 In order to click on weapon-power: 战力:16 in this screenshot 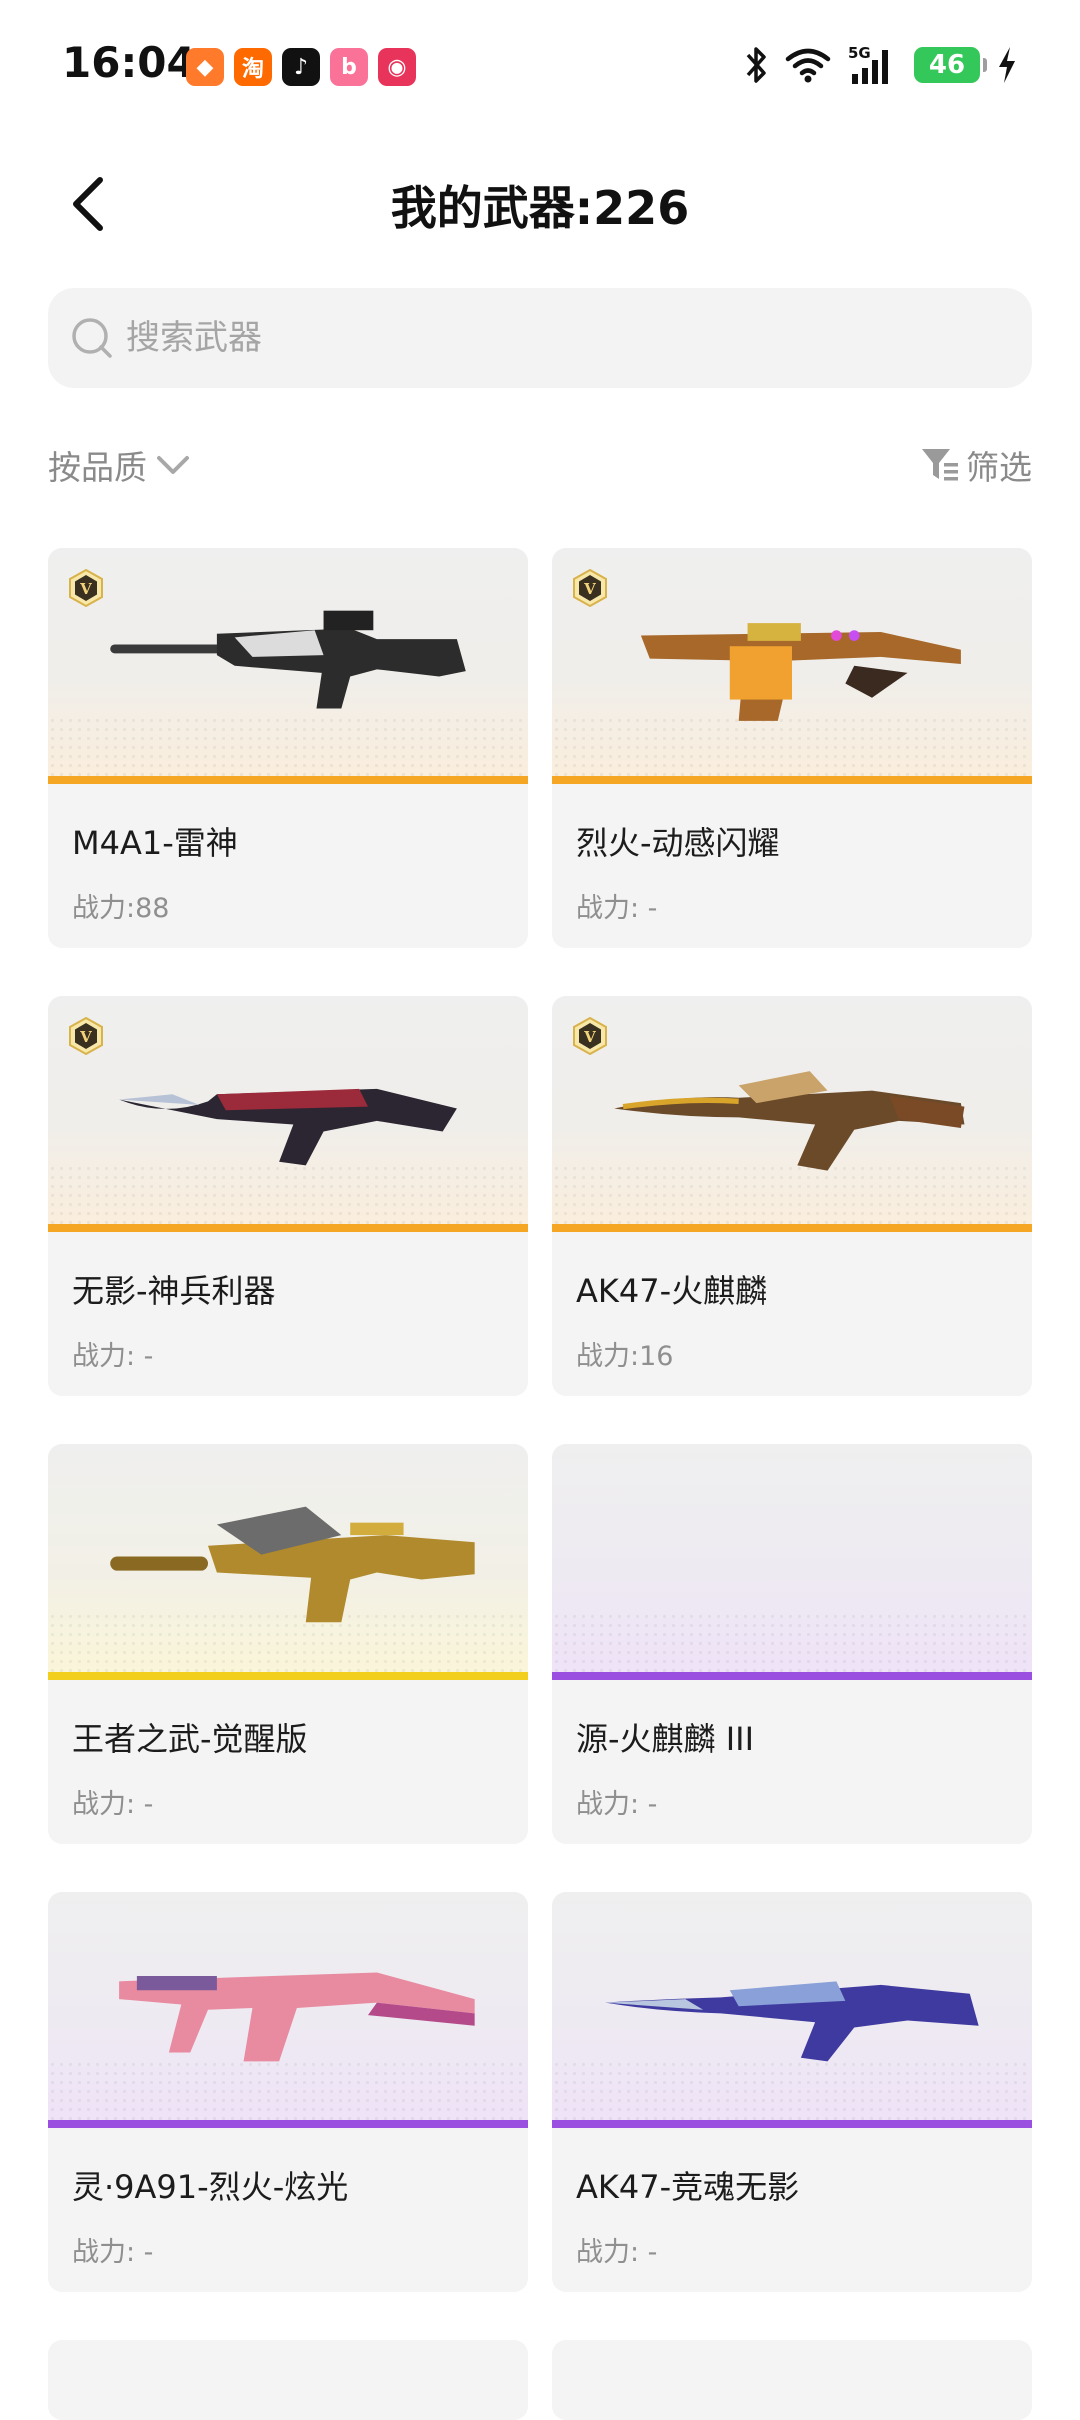, I will do `click(625, 1356)`.